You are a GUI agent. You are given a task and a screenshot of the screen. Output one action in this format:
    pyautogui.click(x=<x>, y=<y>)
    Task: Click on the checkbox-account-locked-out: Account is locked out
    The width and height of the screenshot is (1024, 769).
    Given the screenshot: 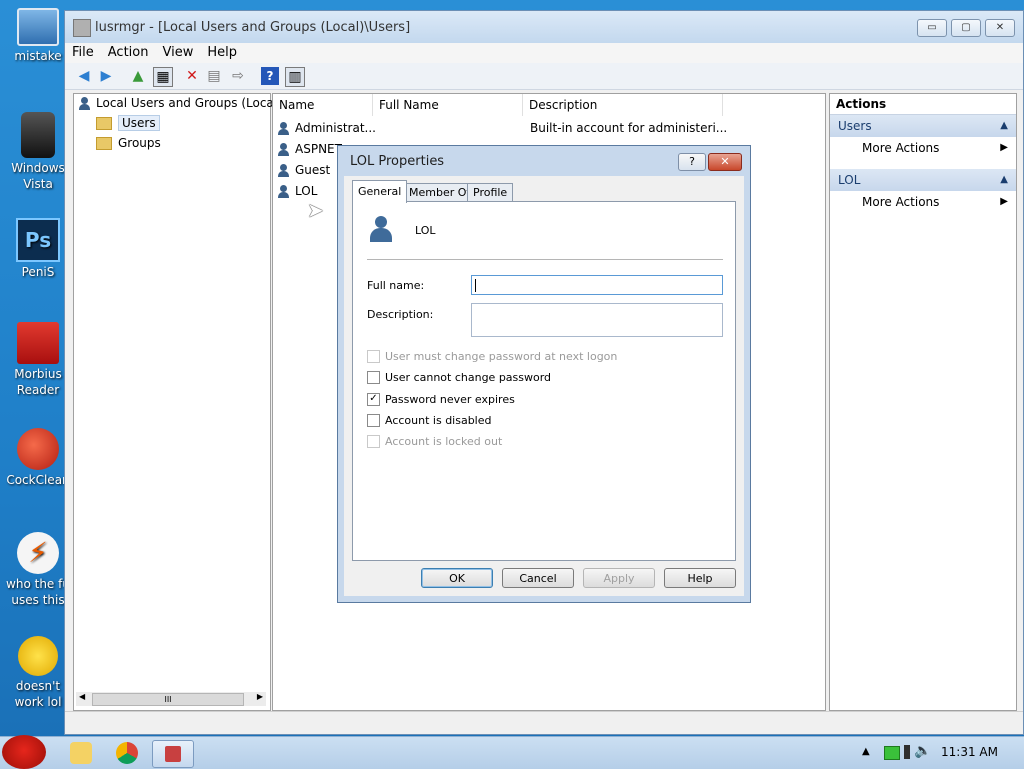 What is the action you would take?
    pyautogui.click(x=434, y=442)
    